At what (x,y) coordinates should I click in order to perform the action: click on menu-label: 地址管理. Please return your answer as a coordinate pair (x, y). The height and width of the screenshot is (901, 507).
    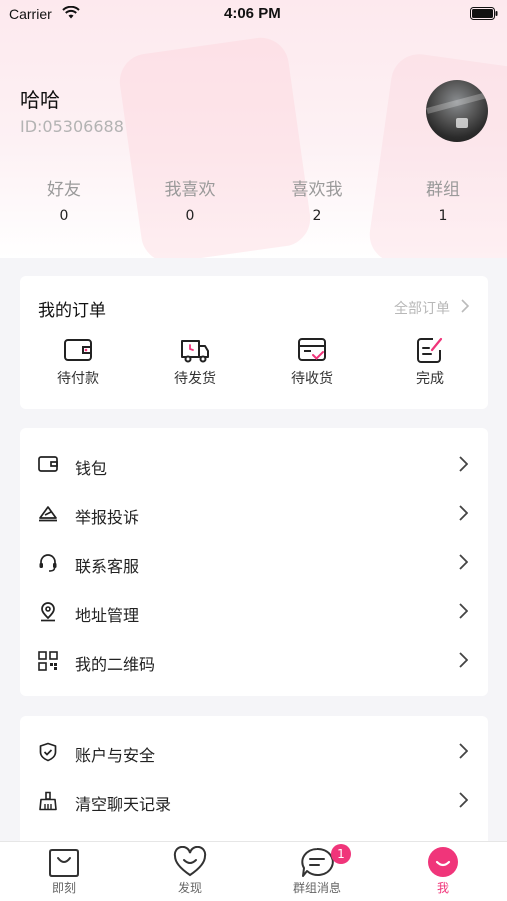
    Looking at the image, I should click on (107, 615).